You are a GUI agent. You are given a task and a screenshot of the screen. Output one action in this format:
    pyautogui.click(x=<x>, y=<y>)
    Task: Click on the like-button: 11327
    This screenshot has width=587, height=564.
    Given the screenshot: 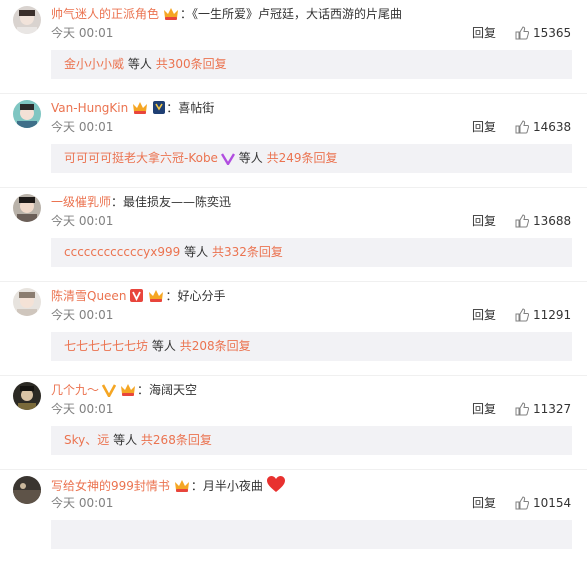 What is the action you would take?
    pyautogui.click(x=543, y=409)
    